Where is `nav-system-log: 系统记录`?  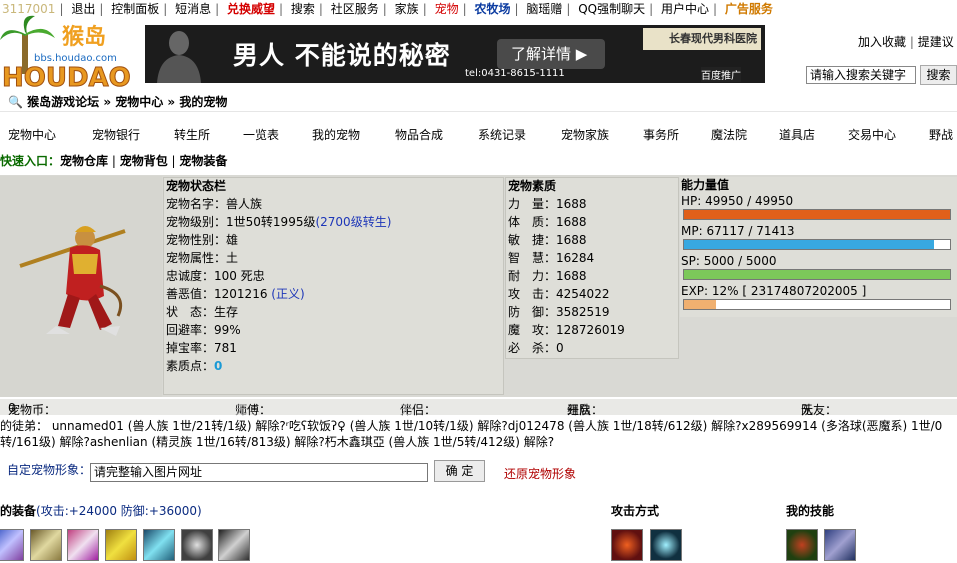
nav-system-log: 系统记录 is located at coordinates (502, 134).